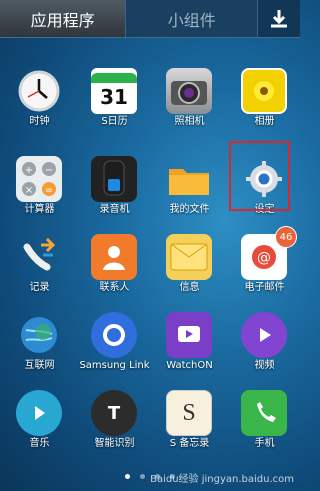 The height and width of the screenshot is (491, 320). I want to click on watchon-icon, so click(189, 335).